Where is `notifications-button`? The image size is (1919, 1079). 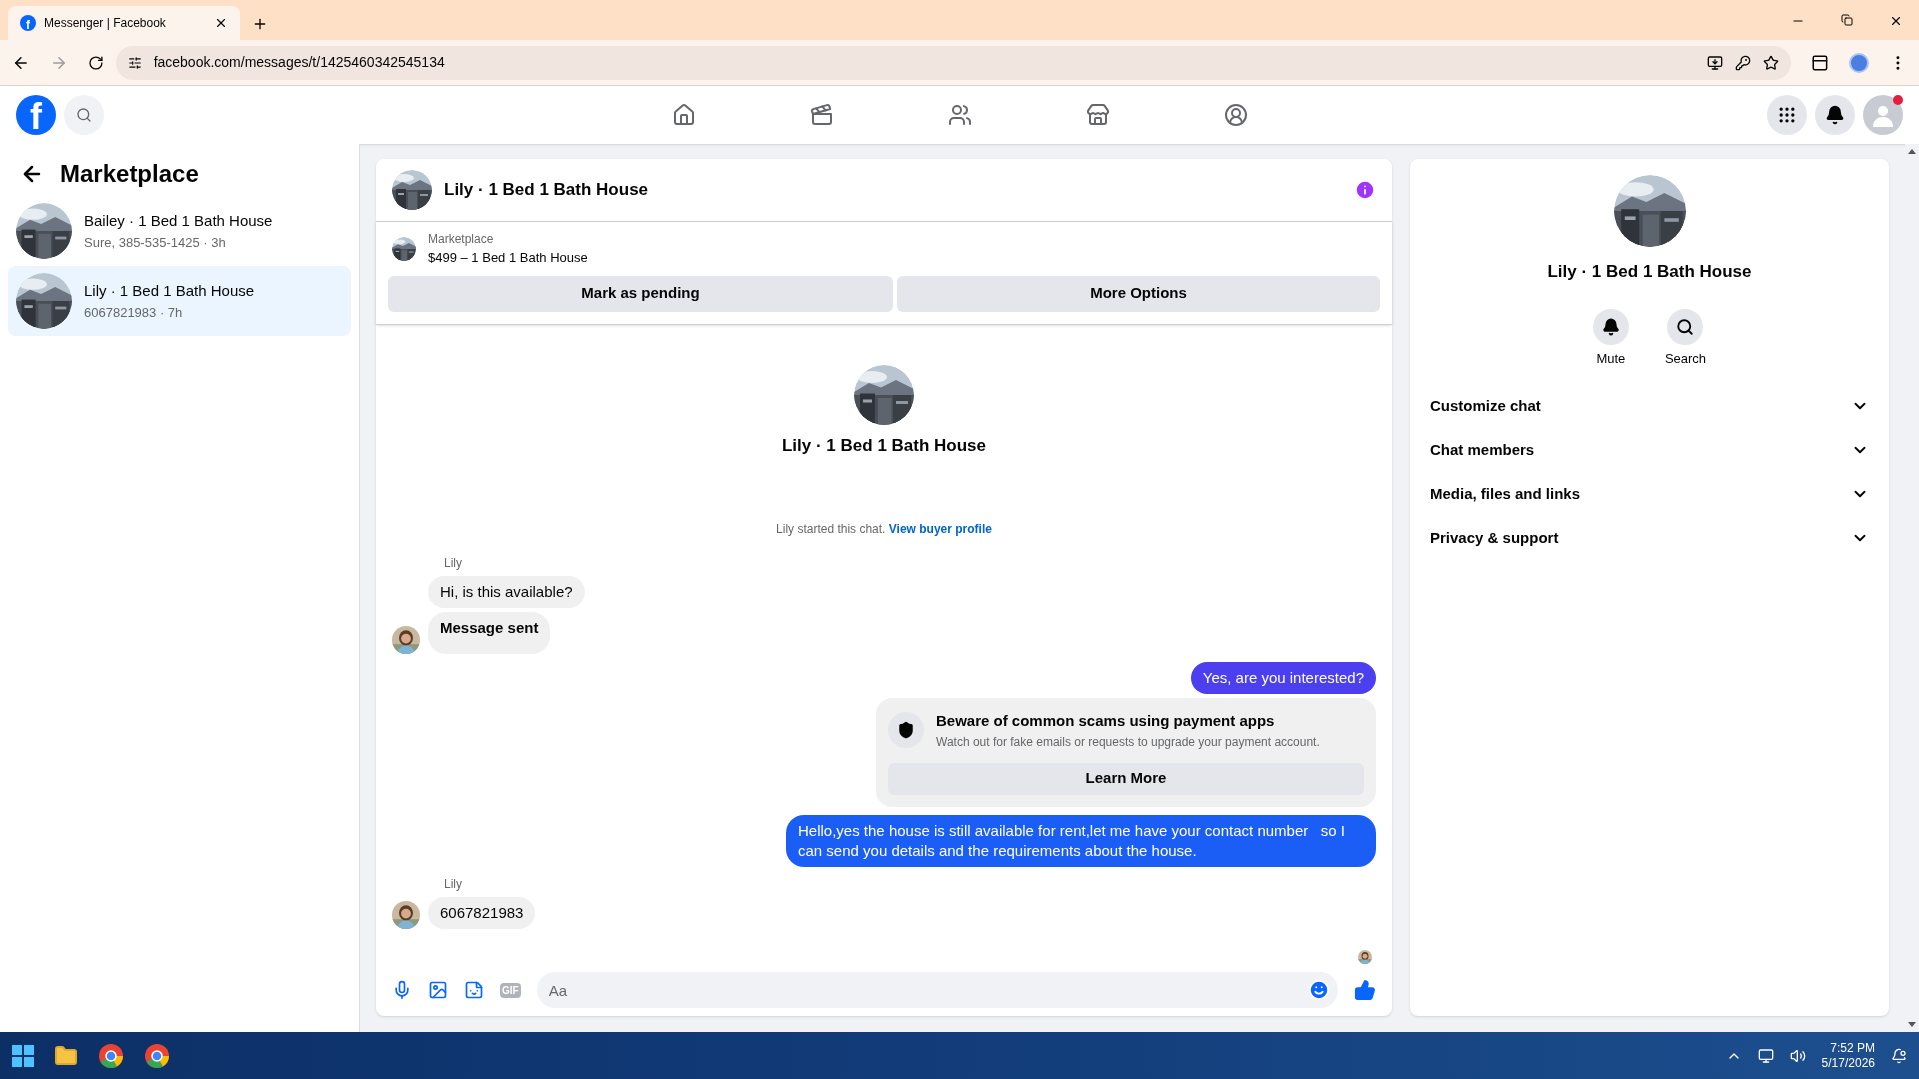
notifications-button is located at coordinates (1835, 115).